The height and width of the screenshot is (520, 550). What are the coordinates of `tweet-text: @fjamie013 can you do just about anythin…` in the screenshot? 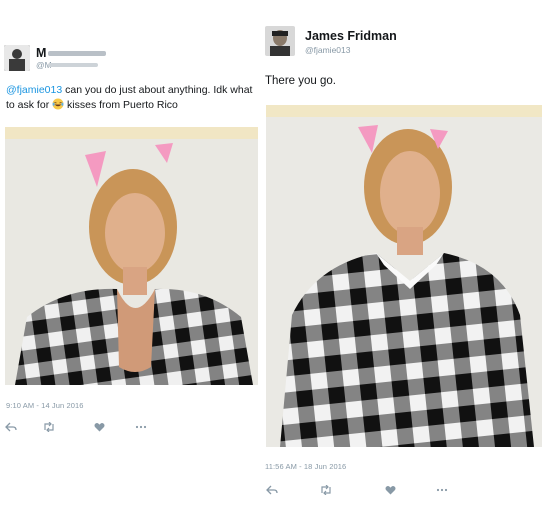 It's located at (132, 99).